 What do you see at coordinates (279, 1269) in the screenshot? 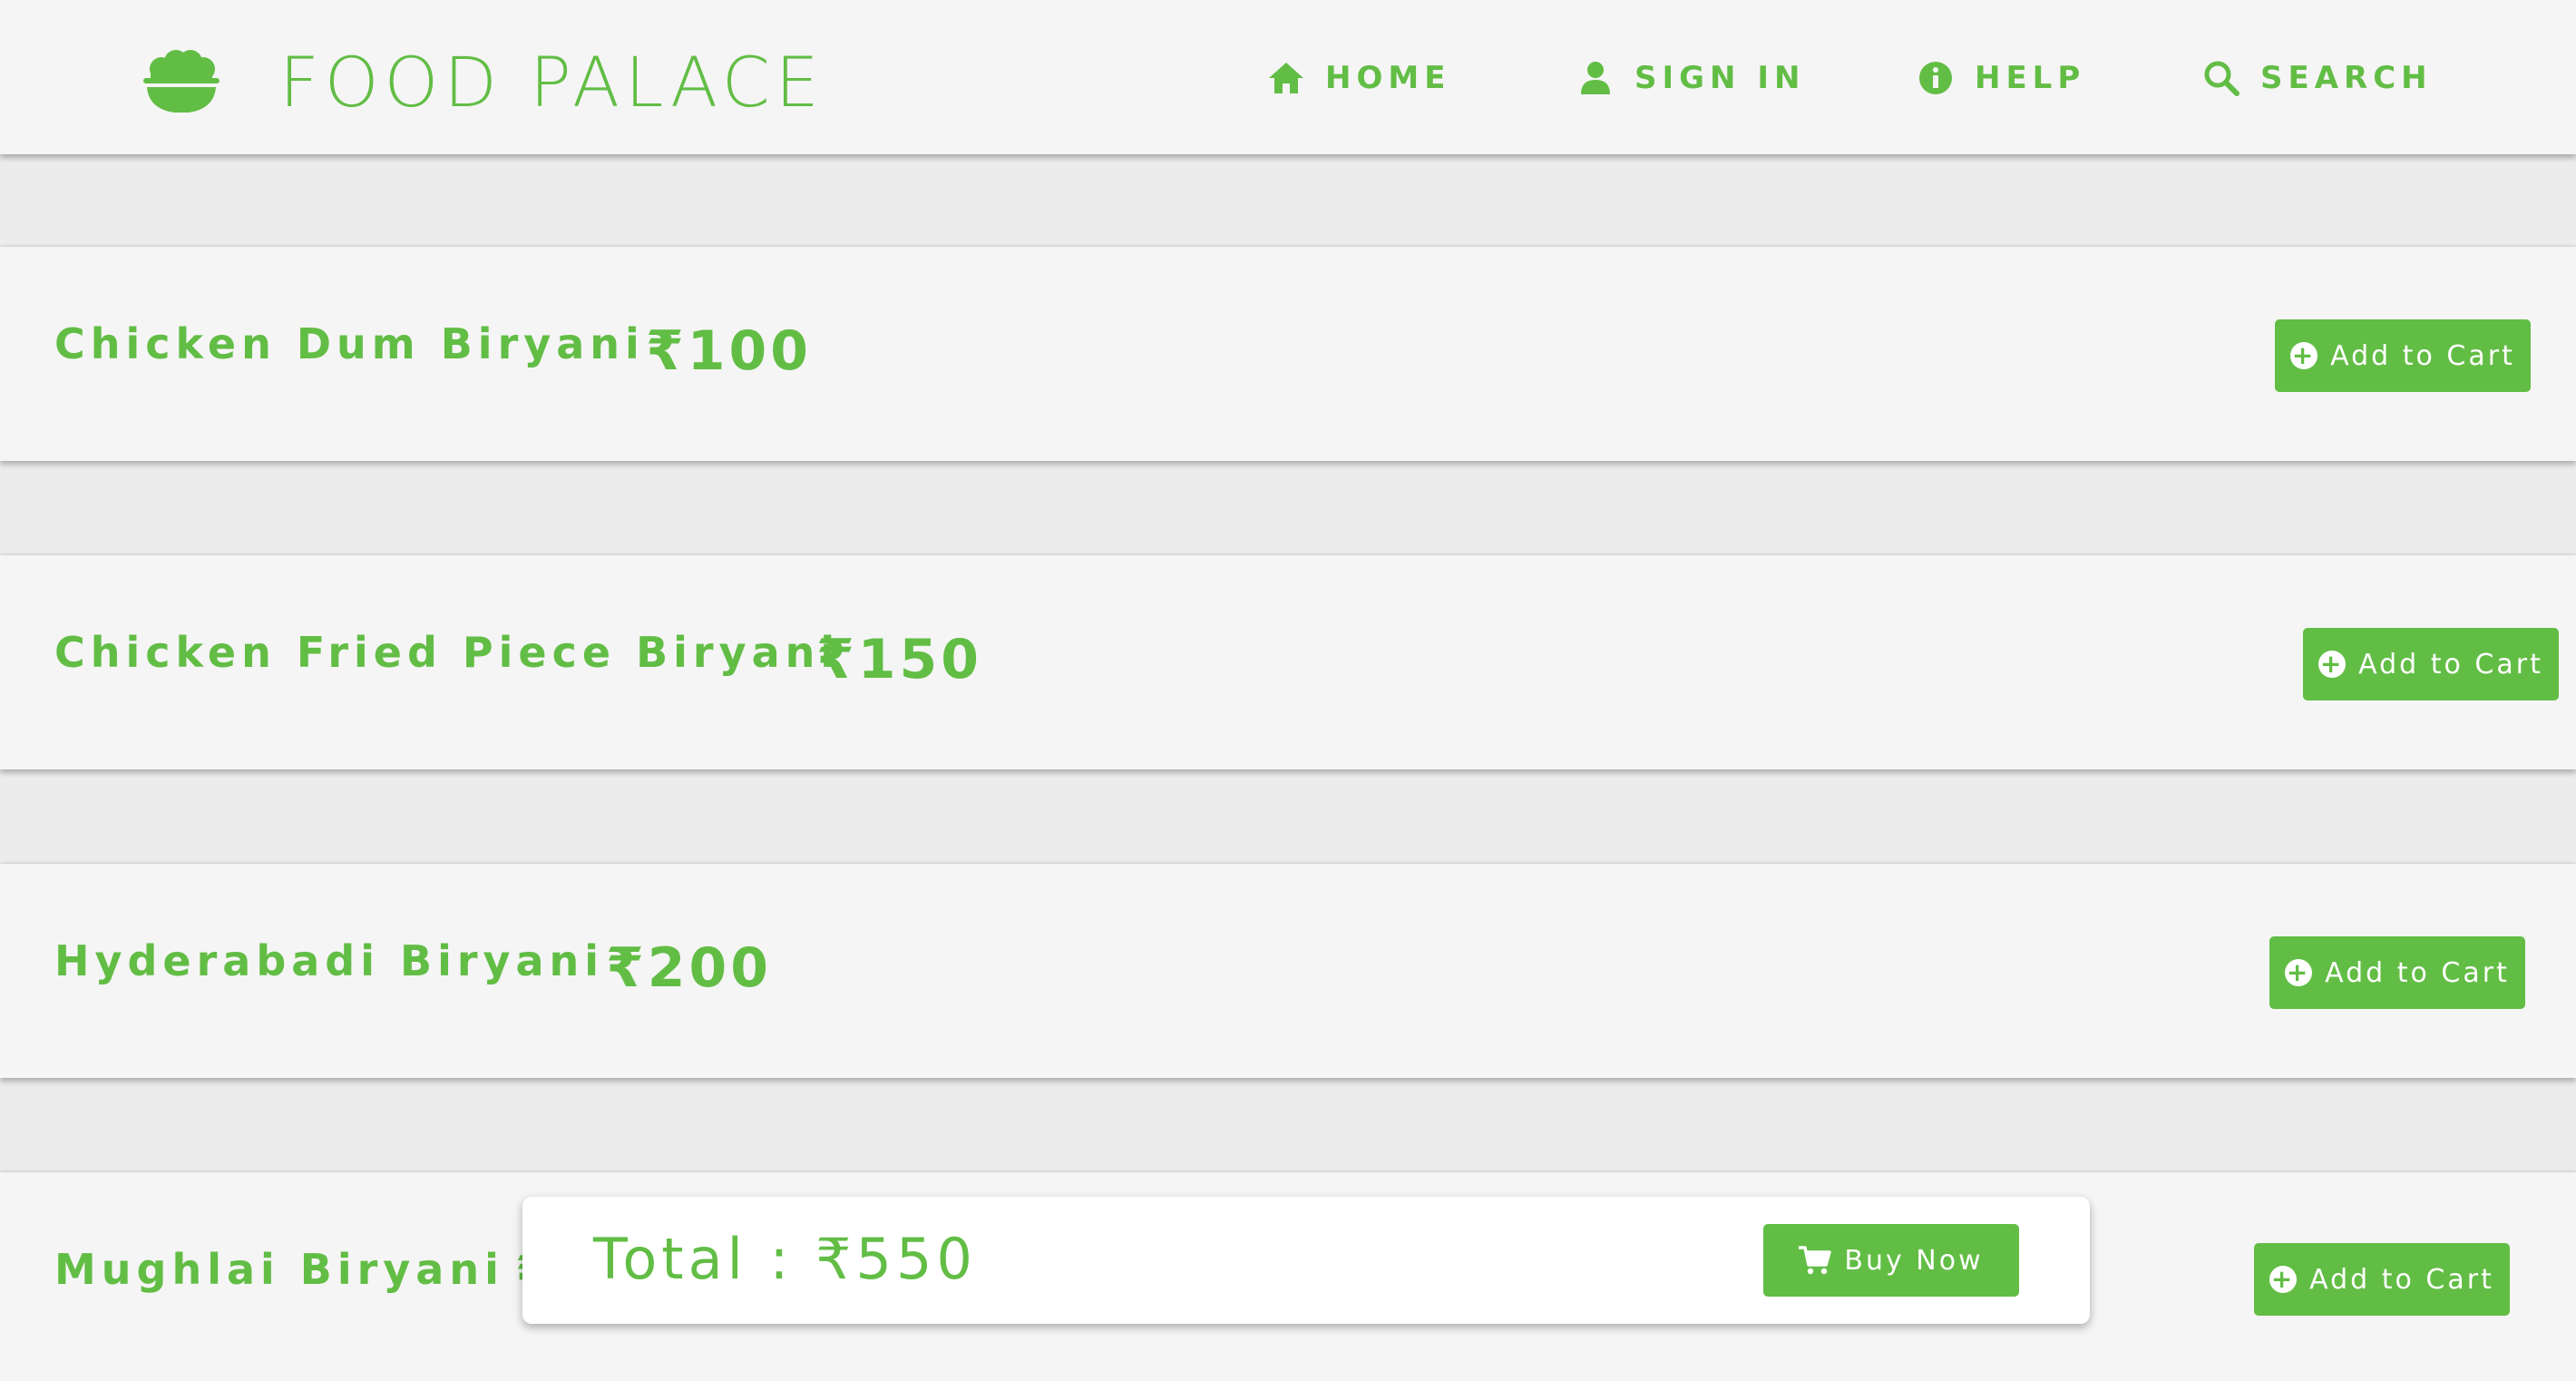
I see `item-name: Mughlai Biryani` at bounding box center [279, 1269].